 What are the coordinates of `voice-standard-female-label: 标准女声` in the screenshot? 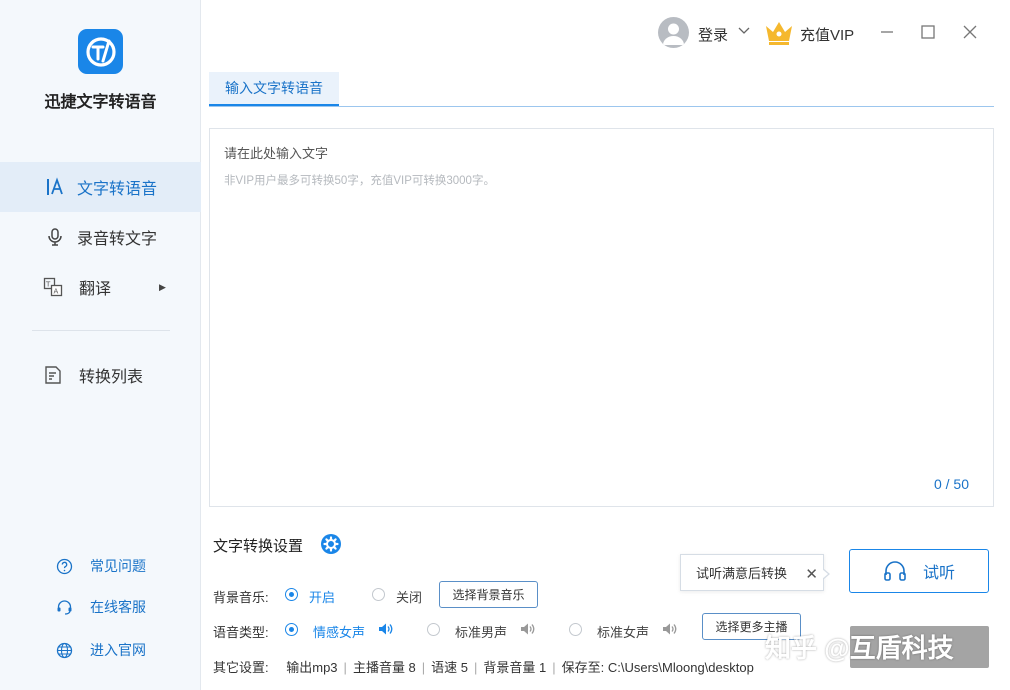 It's located at (623, 631).